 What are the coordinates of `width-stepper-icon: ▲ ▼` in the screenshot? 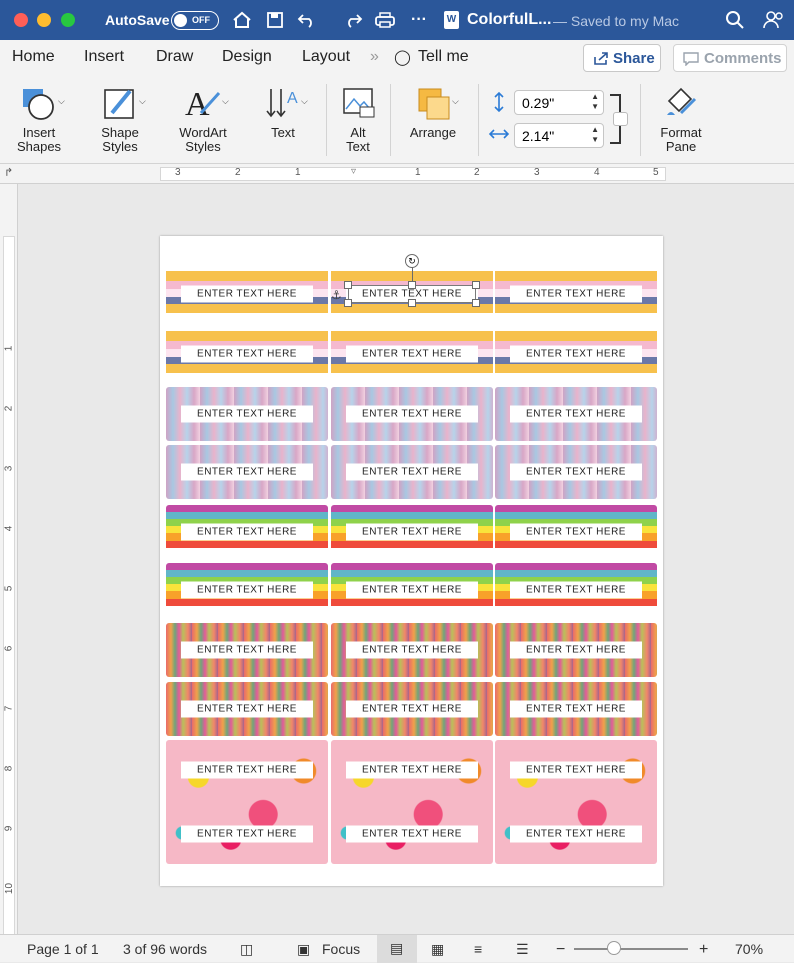 It's located at (595, 135).